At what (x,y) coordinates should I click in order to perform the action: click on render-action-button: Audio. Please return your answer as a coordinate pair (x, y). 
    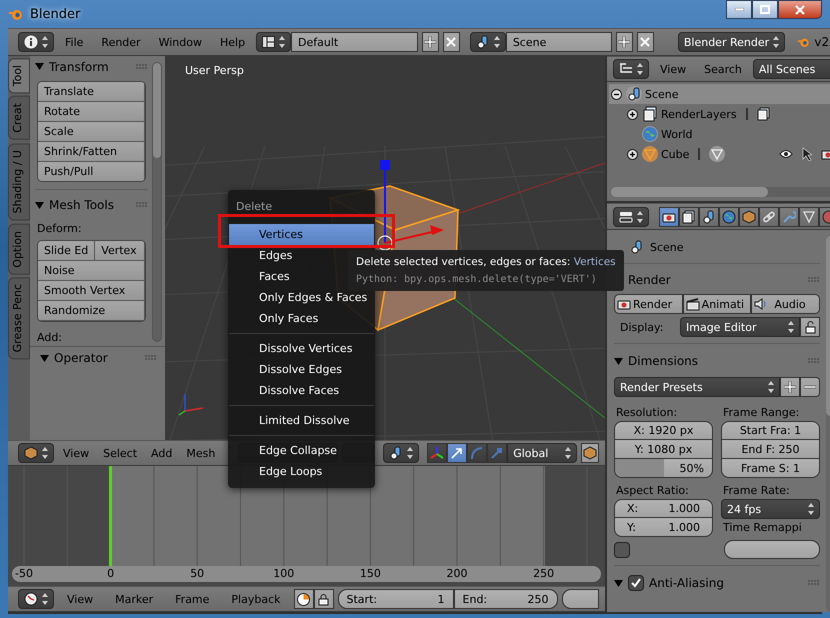
    Looking at the image, I should click on (785, 304).